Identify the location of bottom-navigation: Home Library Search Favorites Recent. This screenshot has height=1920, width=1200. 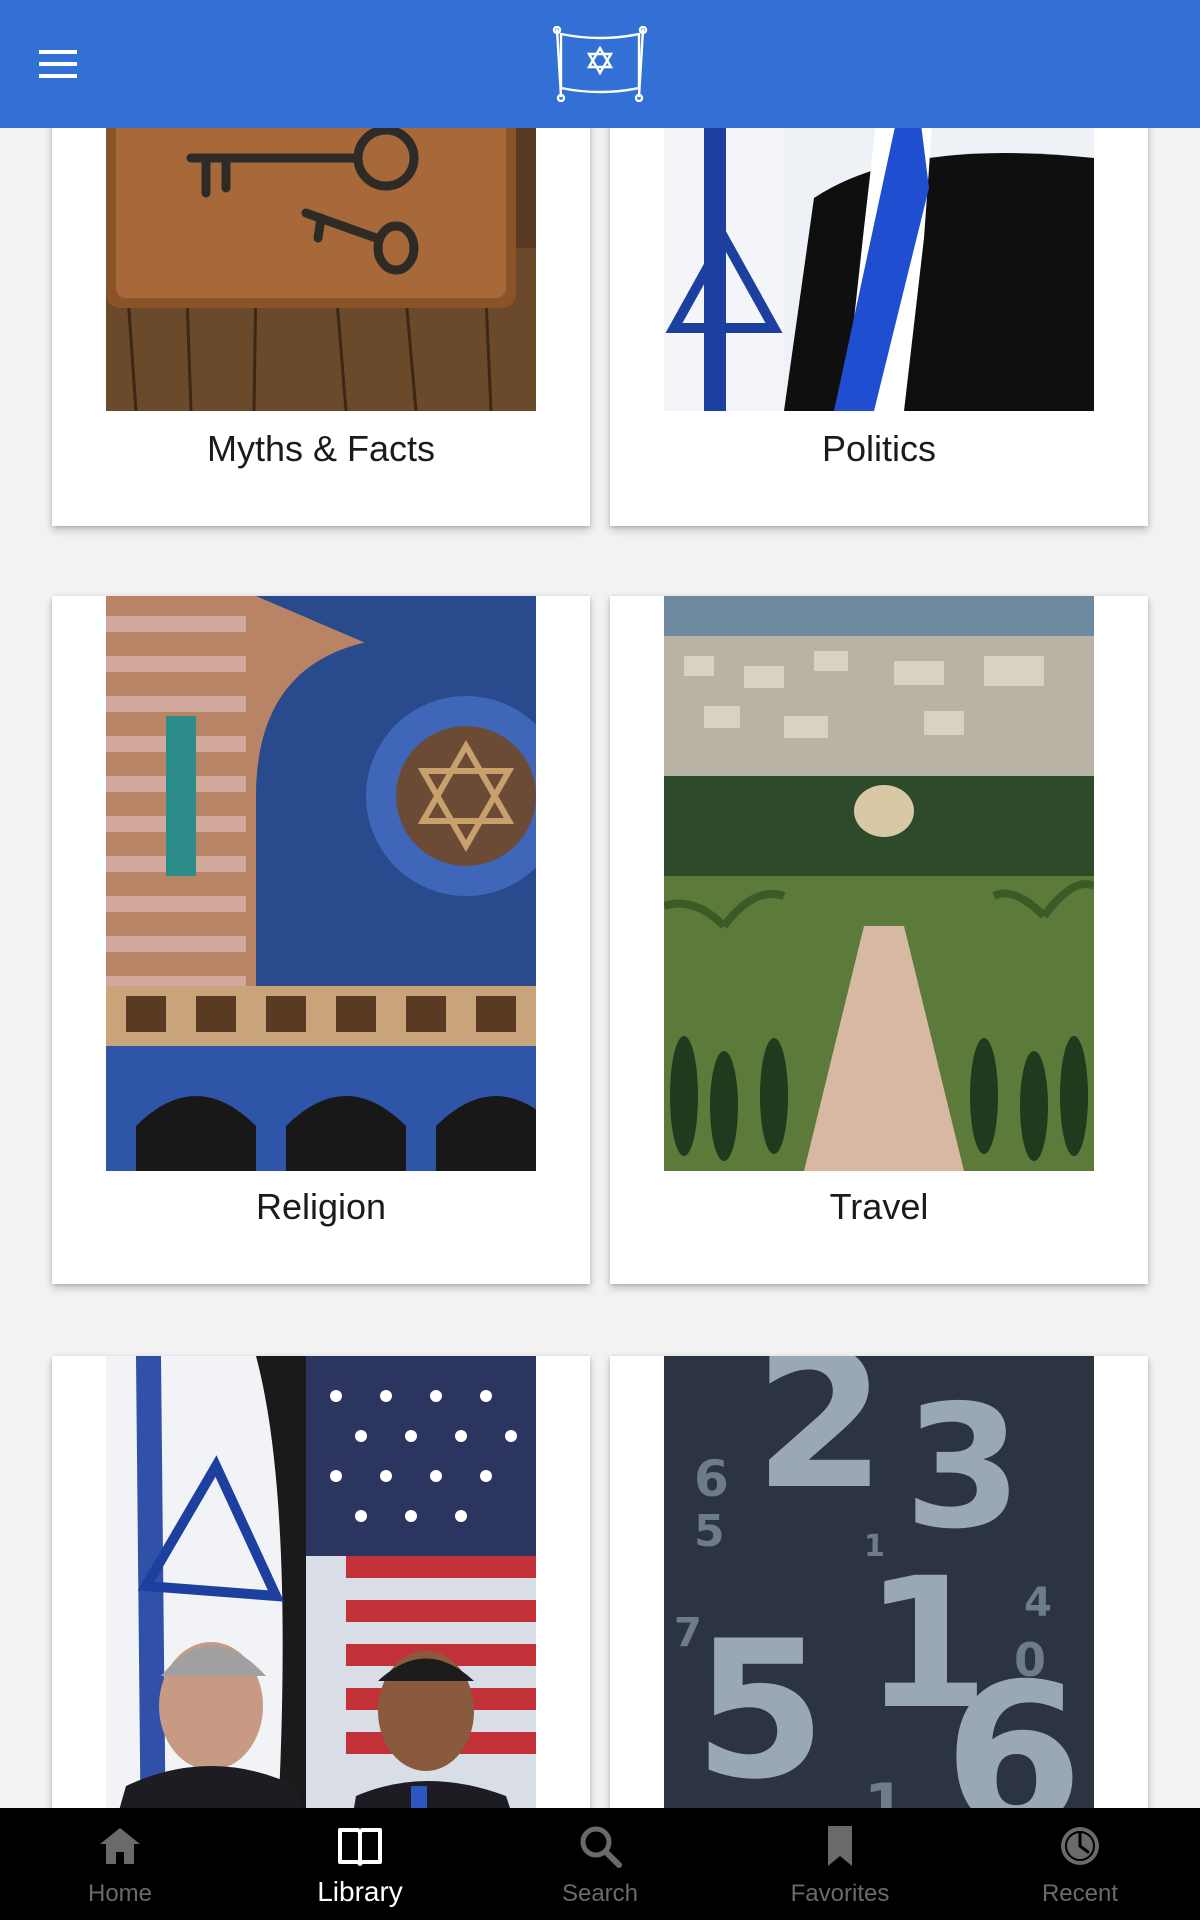
(600, 1864).